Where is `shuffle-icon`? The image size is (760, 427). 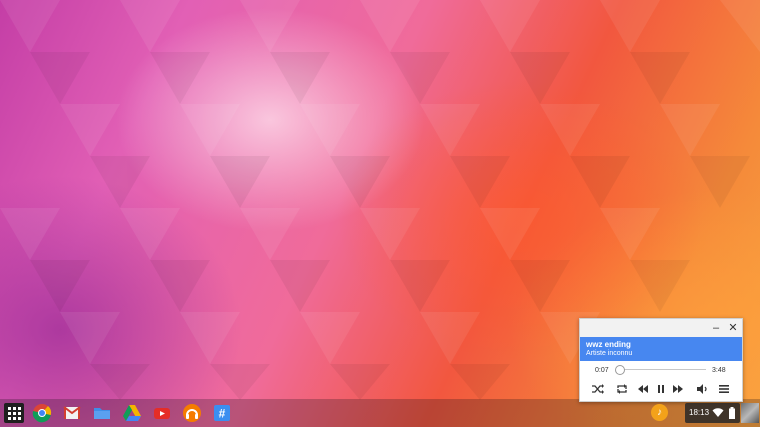
shuffle-icon is located at coordinates (598, 388).